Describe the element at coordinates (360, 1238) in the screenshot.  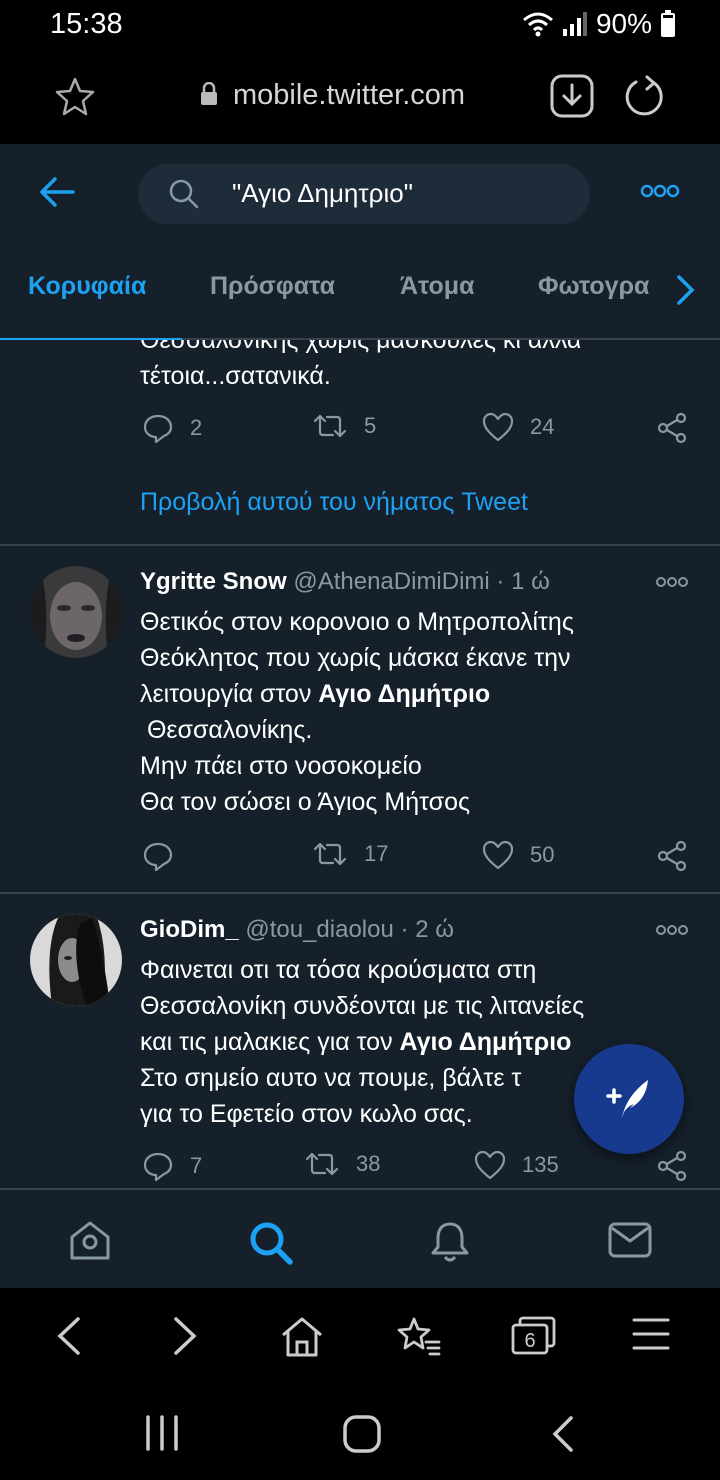
I see `twitter-bottom-nav` at that location.